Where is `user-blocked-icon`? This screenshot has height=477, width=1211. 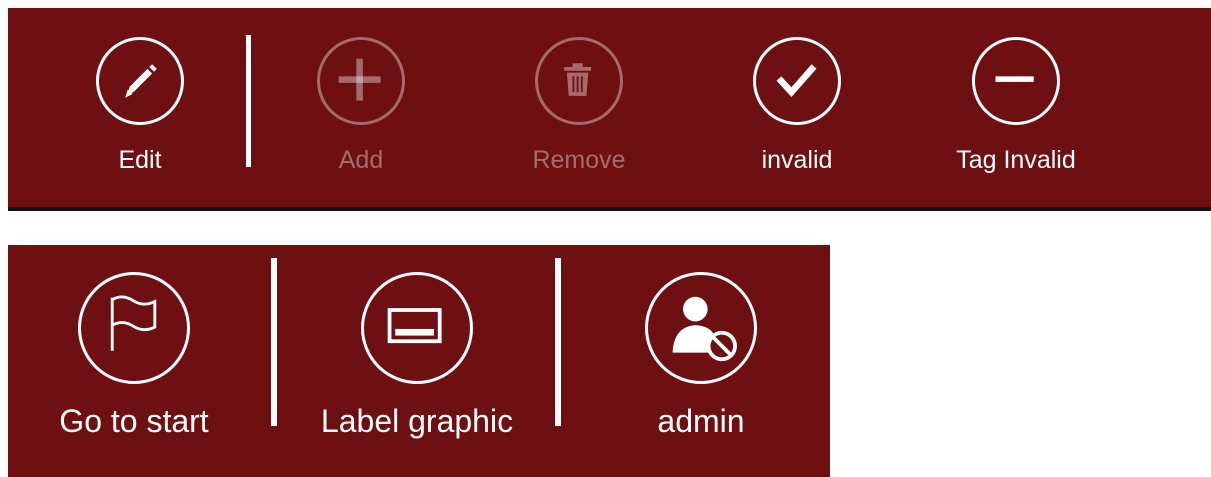
user-blocked-icon is located at coordinates (701, 328).